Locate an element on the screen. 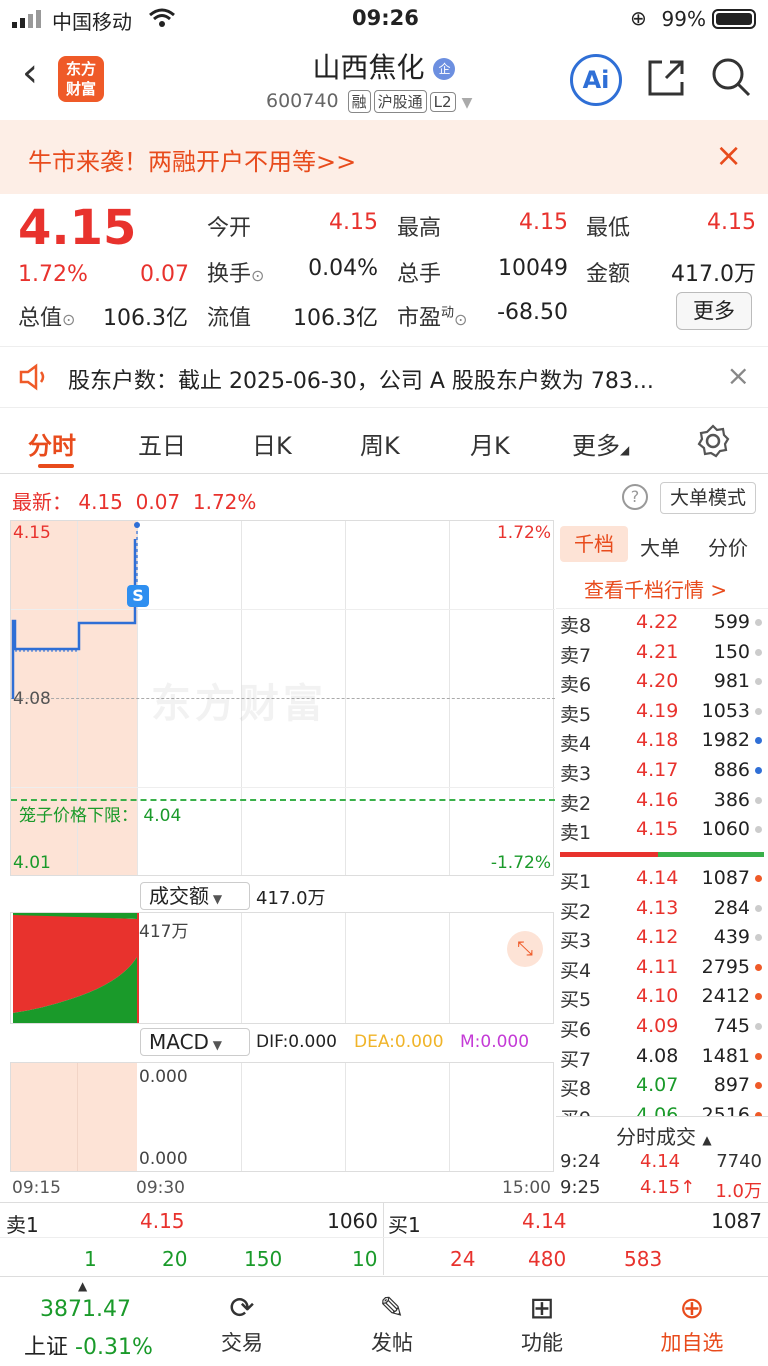  nav-trade: ⟳ 交易 is located at coordinates (242, 1324).